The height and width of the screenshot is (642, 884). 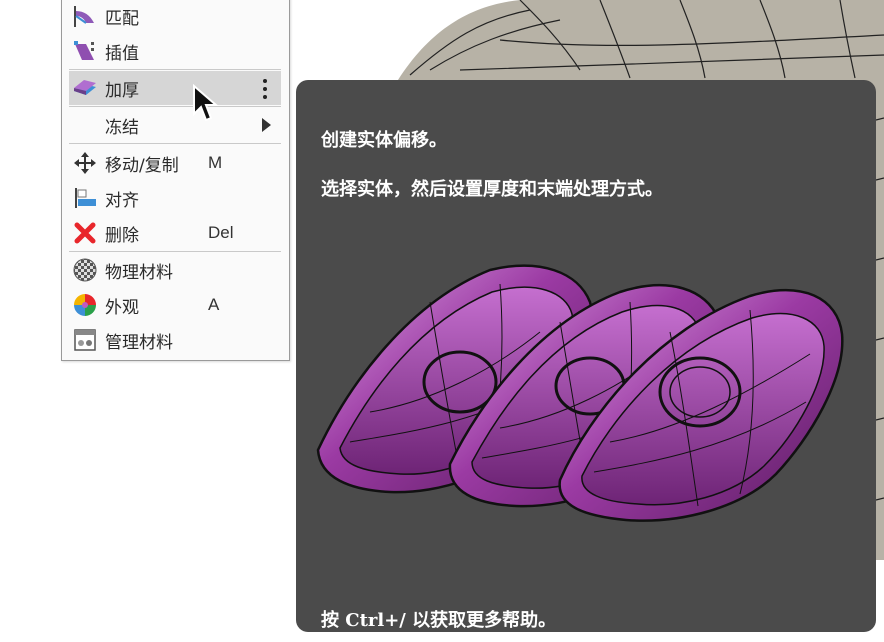 What do you see at coordinates (85, 88) in the screenshot?
I see `thicken-icon` at bounding box center [85, 88].